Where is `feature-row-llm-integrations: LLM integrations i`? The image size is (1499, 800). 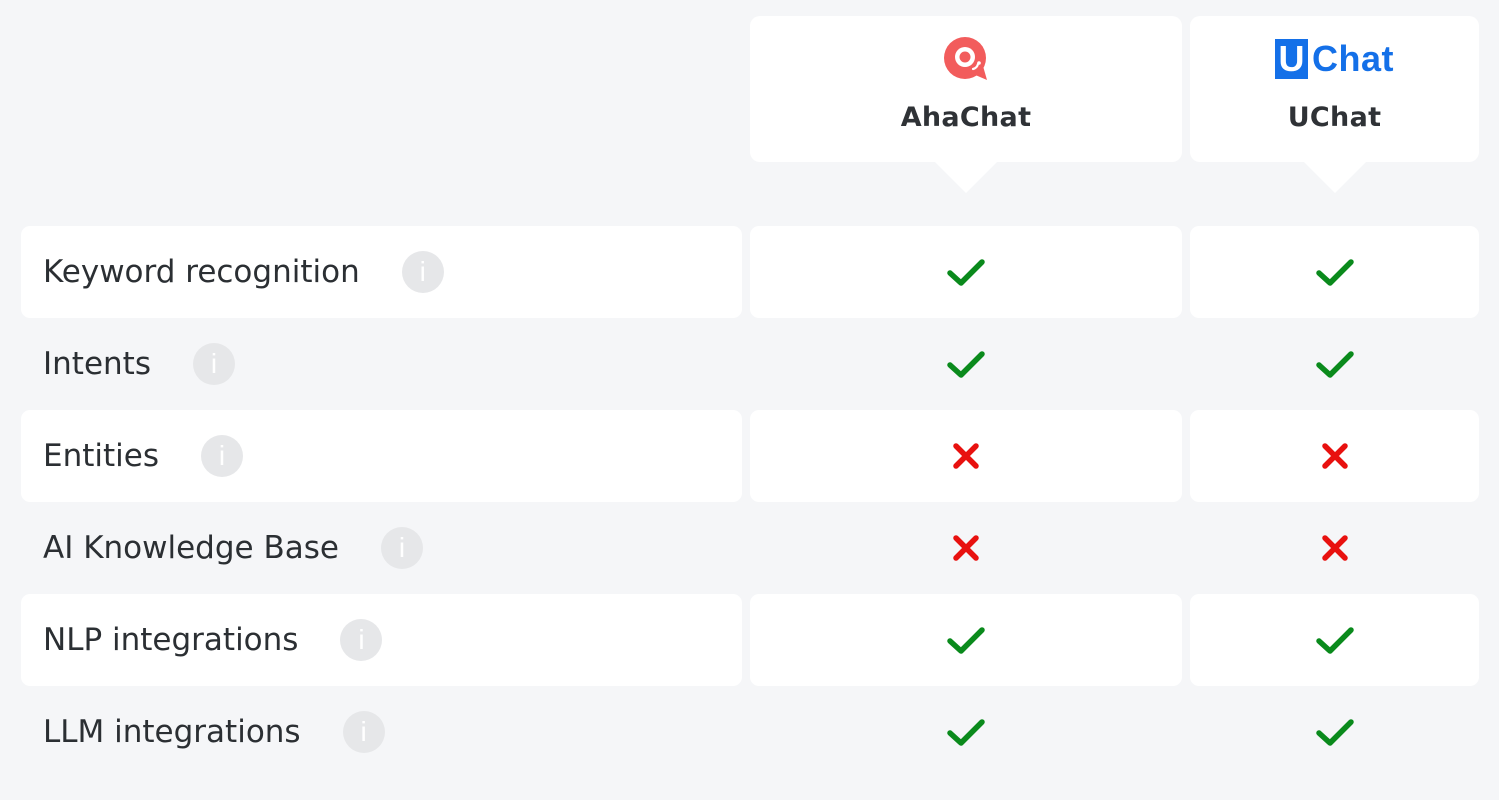 feature-row-llm-integrations: LLM integrations i is located at coordinates (749, 732).